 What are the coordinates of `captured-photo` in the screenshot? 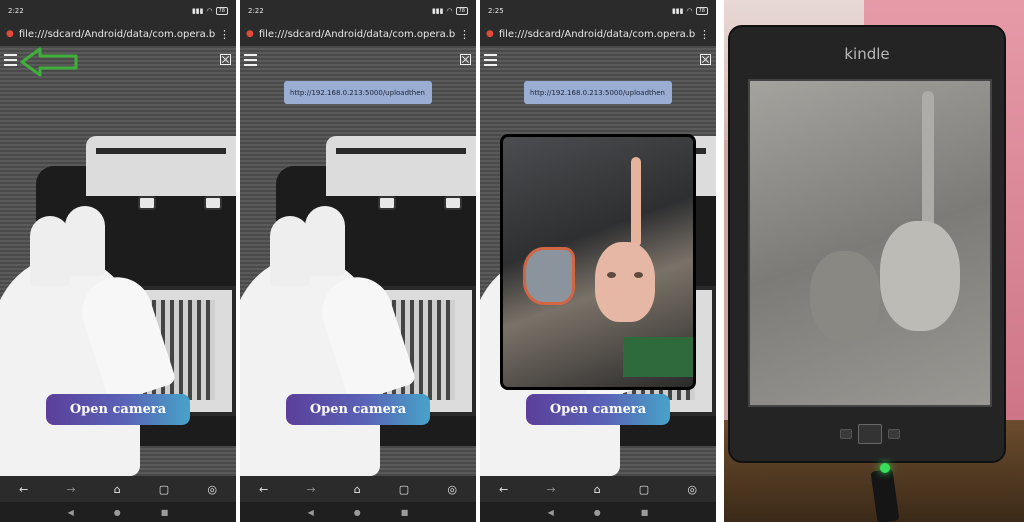 It's located at (598, 262).